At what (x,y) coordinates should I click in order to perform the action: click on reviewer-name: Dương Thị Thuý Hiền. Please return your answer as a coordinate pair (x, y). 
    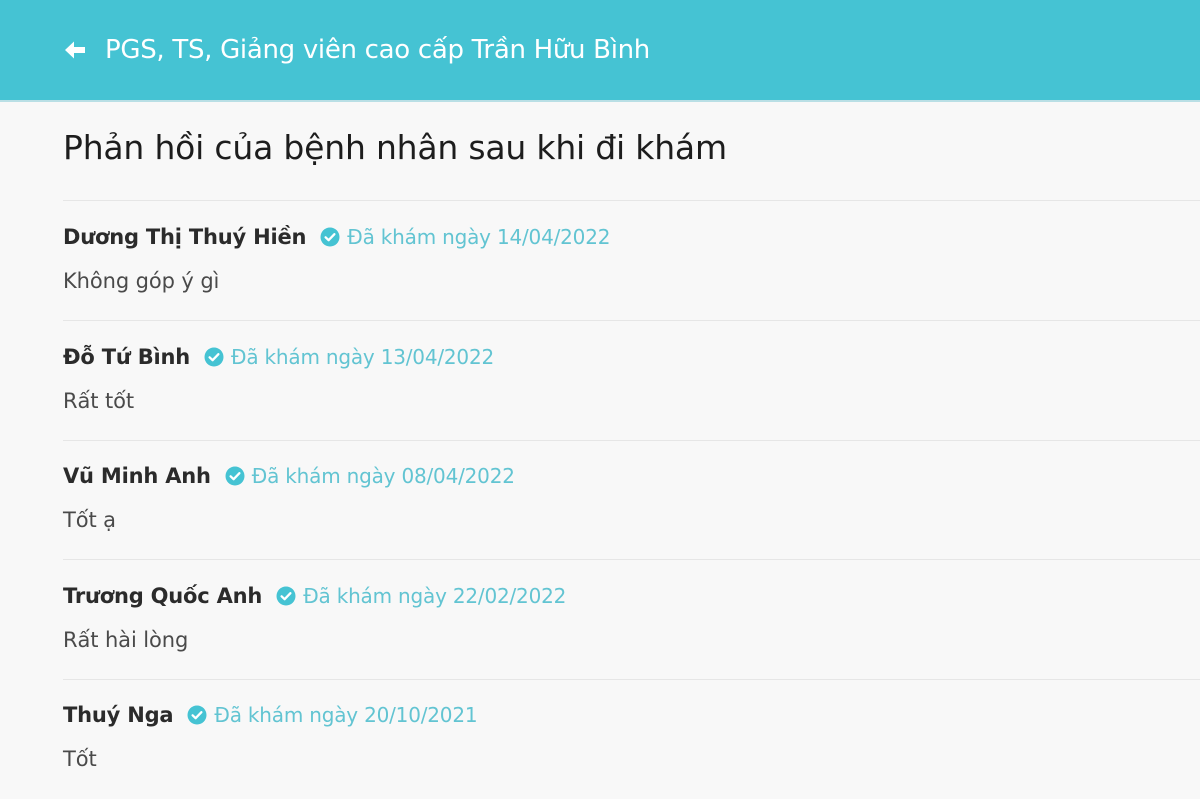
    Looking at the image, I should click on (185, 237).